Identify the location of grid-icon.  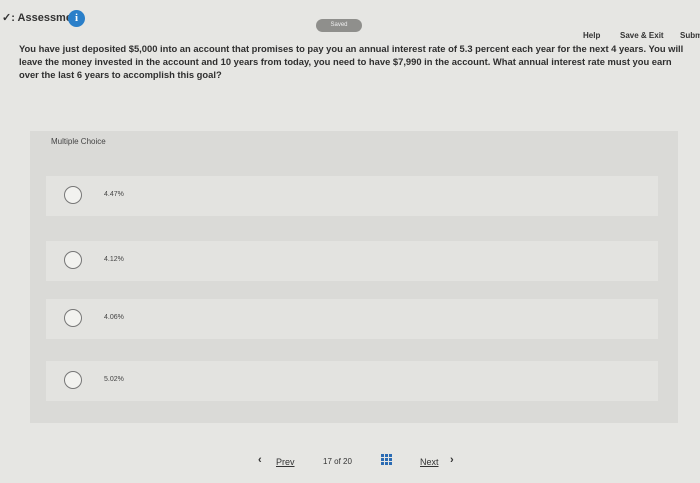
(387, 460).